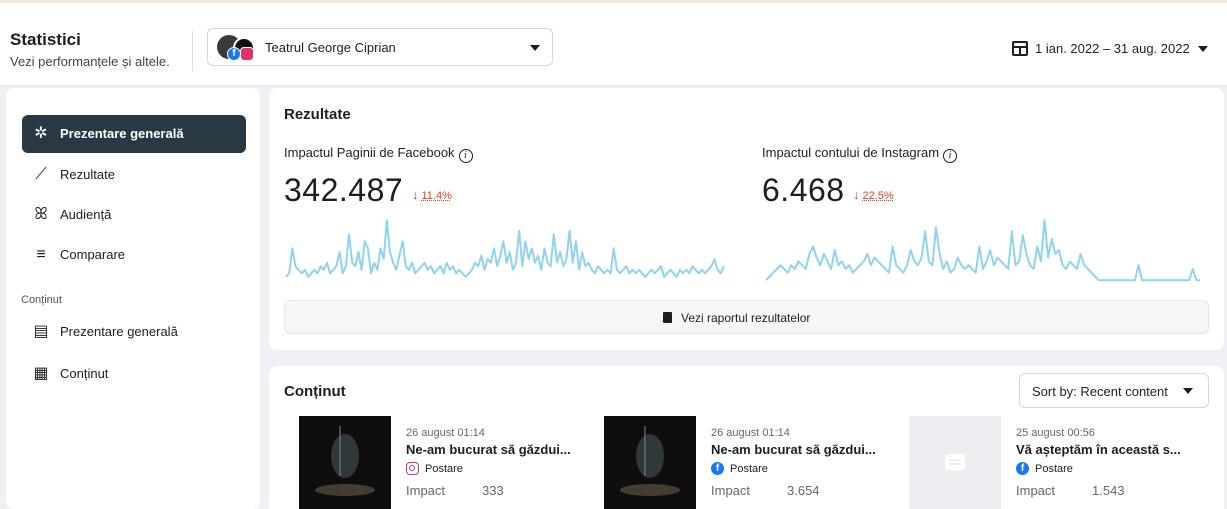 This screenshot has width=1227, height=509. I want to click on instagram-reach-delta: ↓ 22.5%, so click(873, 194).